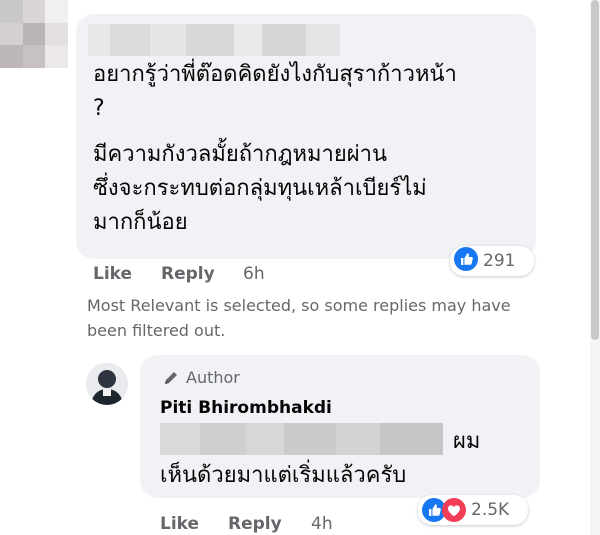  I want to click on reply-text-line-2: เห็นด้วยมาแต่เริ่มแล้วครับ, so click(283, 475).